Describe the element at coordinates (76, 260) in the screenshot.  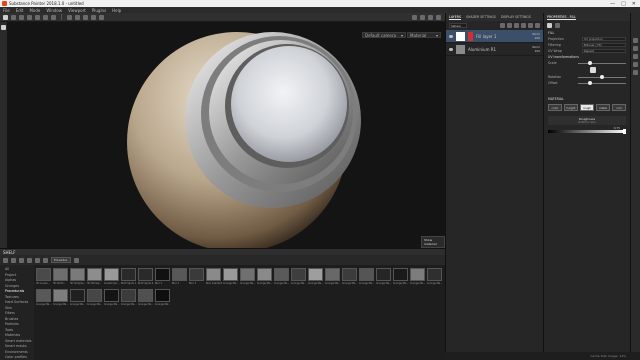
I see `clear-search-icon` at that location.